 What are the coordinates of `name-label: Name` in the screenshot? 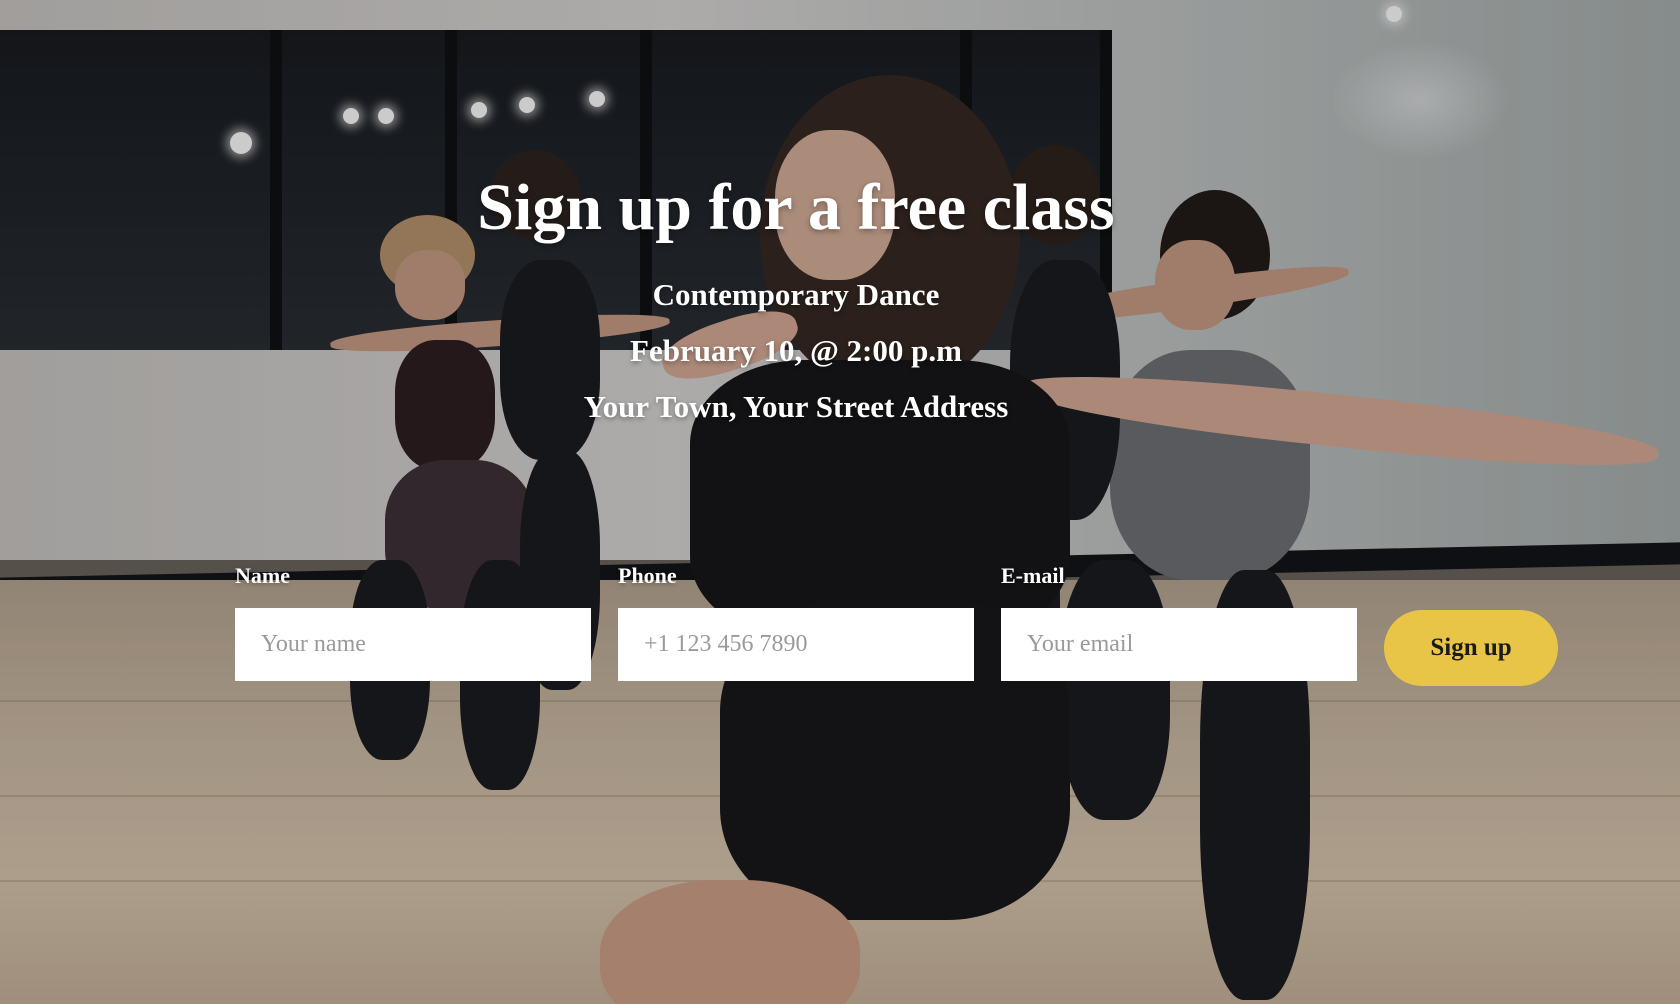 It's located at (262, 575).